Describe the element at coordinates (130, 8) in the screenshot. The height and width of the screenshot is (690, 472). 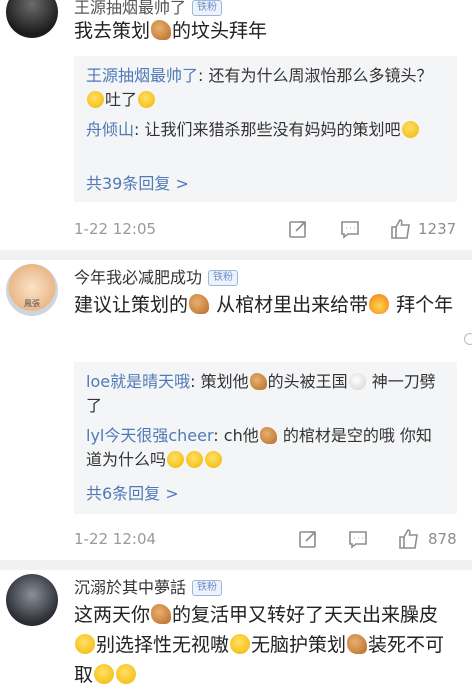
I see `username-text: 王源抽烟最帅了` at that location.